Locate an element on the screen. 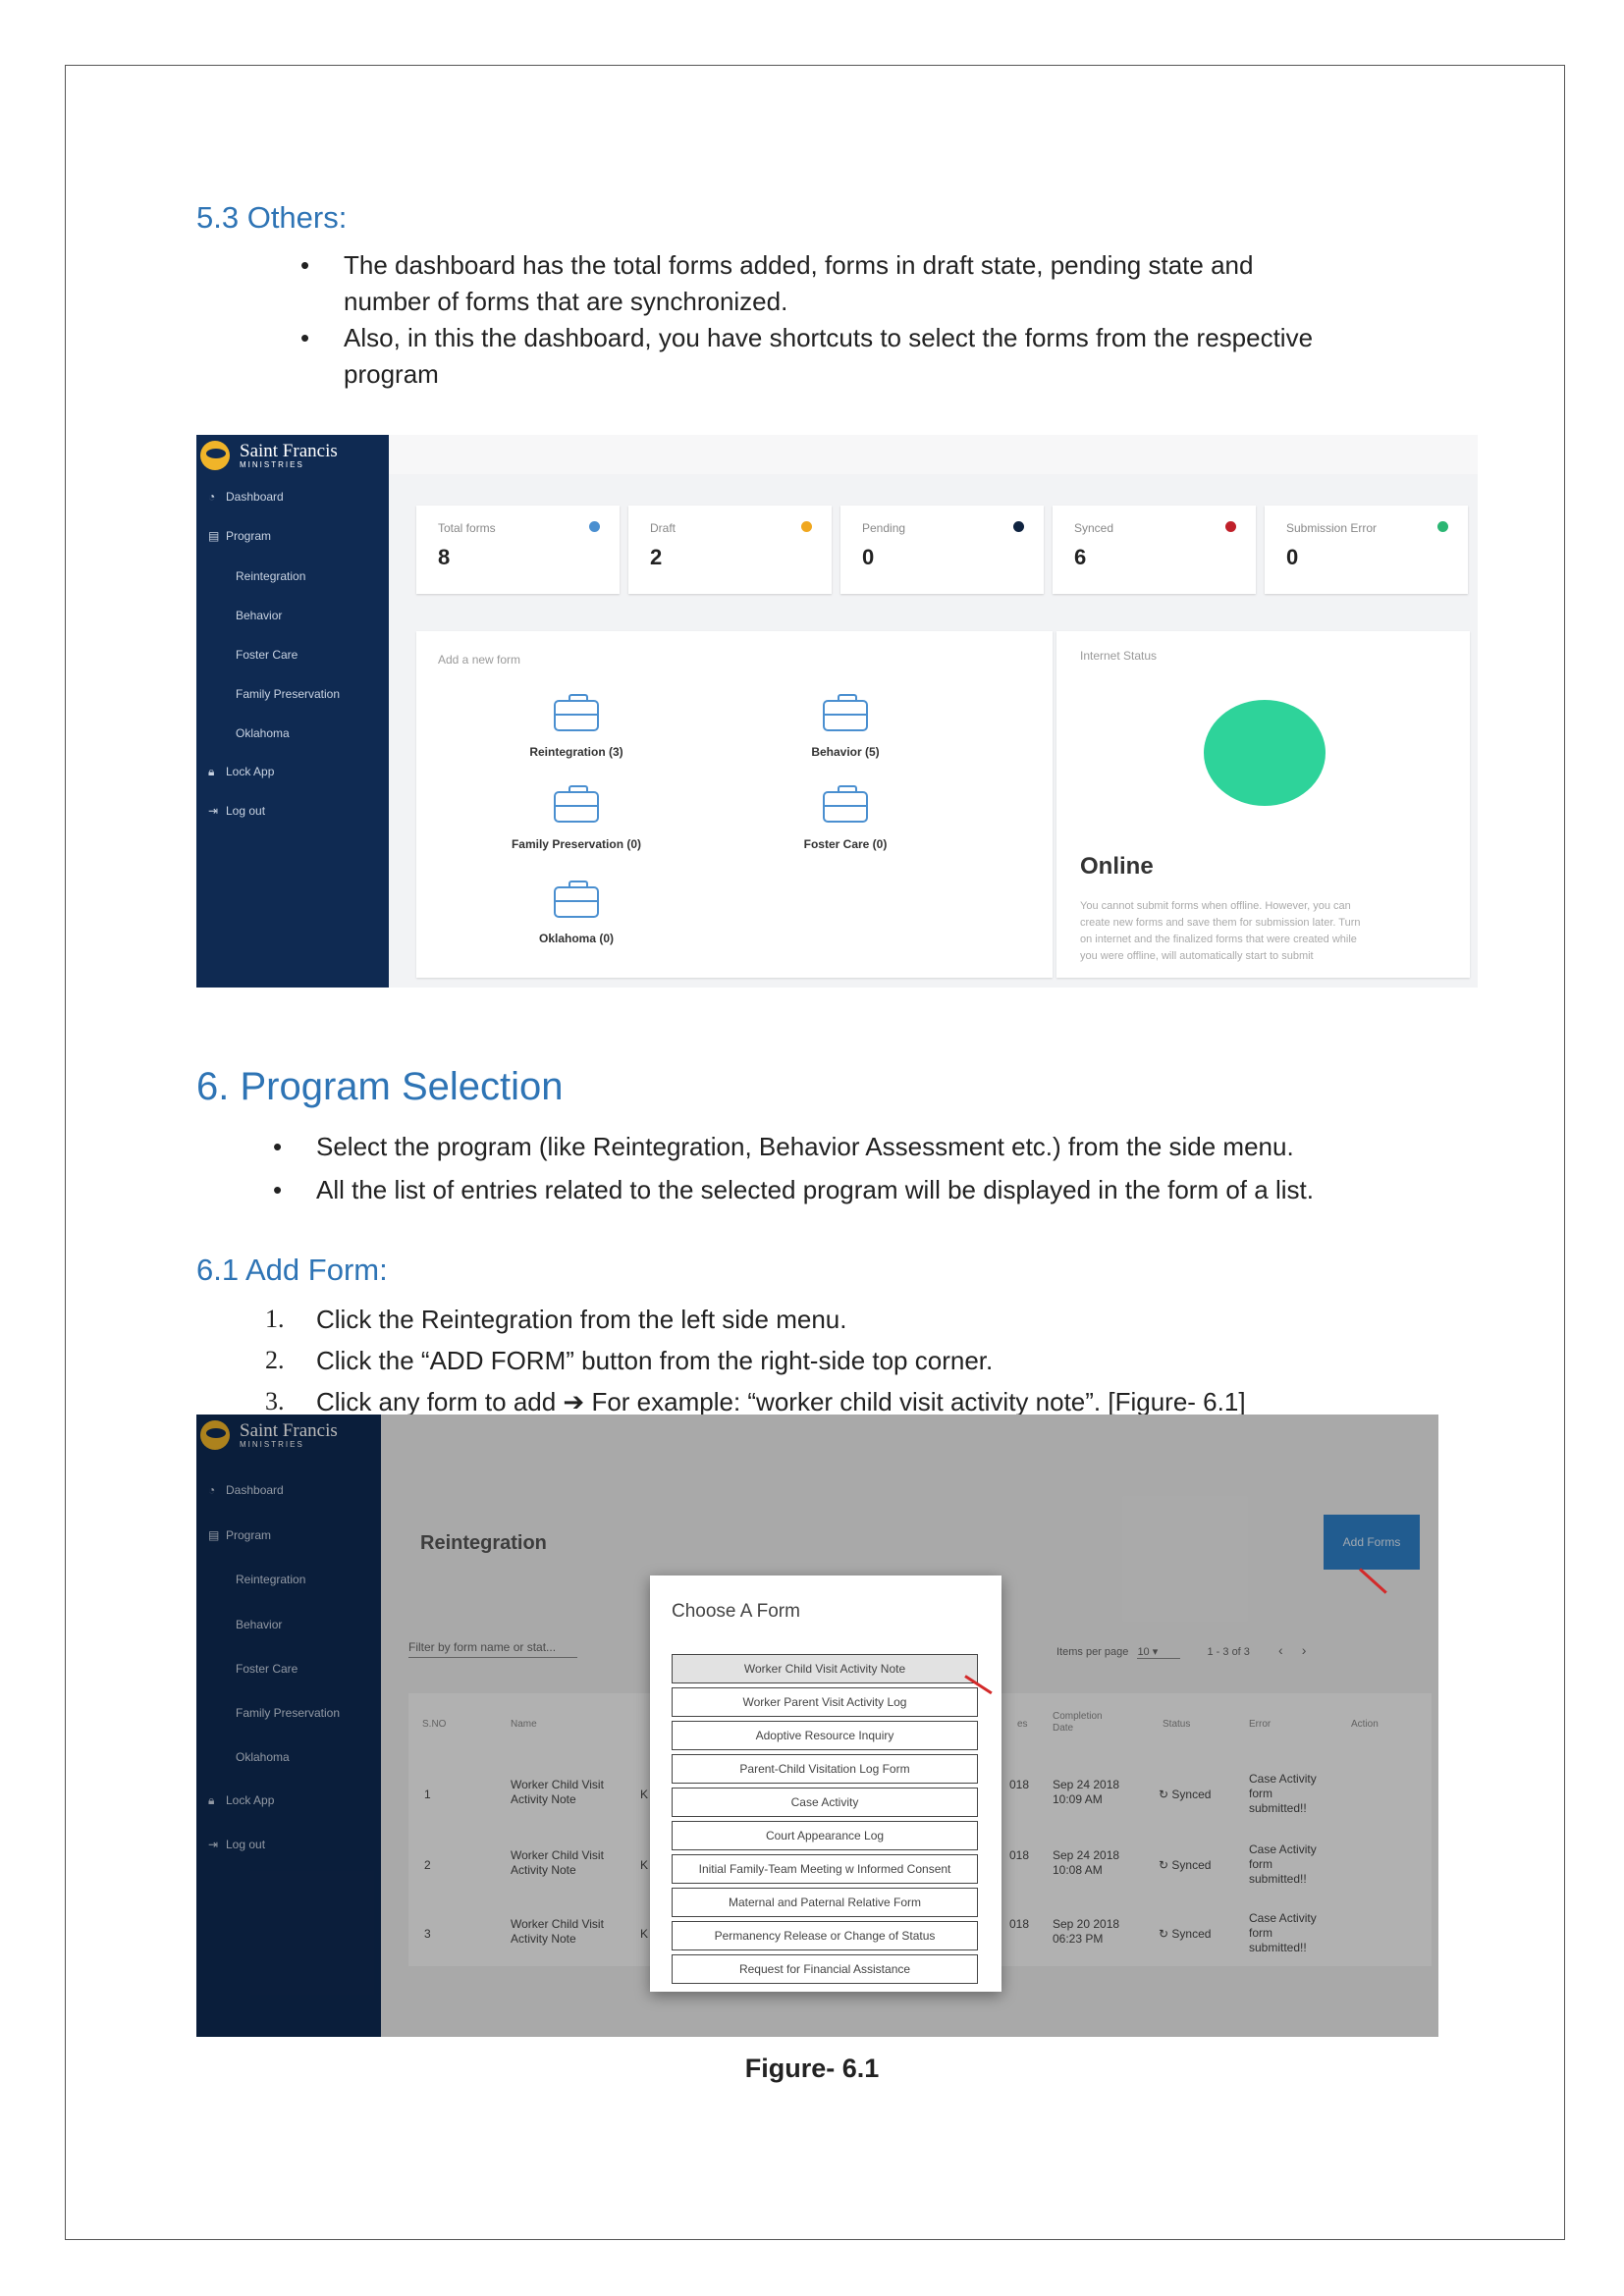 This screenshot has height=2296, width=1624. nav-behavior: Behavior is located at coordinates (259, 615).